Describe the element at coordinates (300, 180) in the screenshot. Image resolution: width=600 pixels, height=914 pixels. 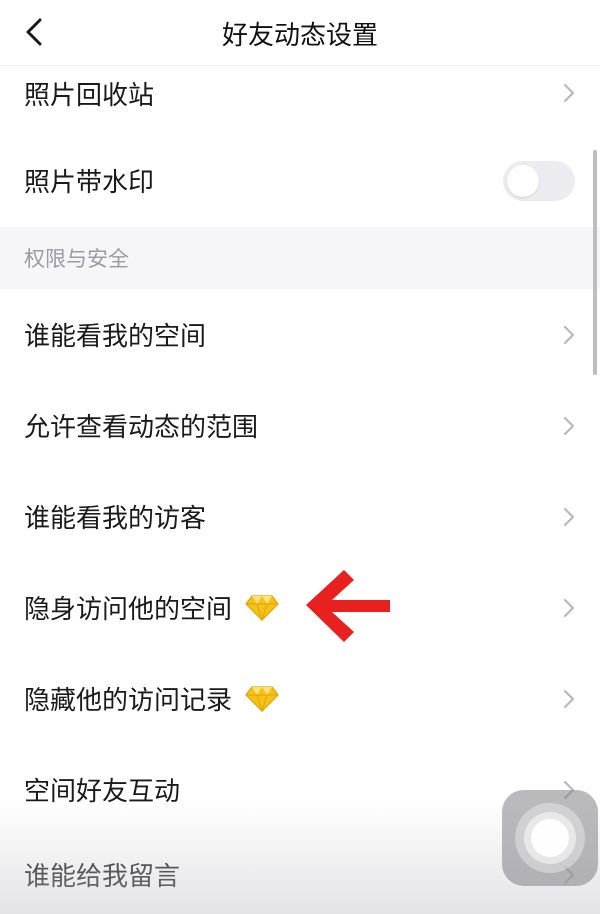
I see `photo-watermark-row: 照片带水印` at that location.